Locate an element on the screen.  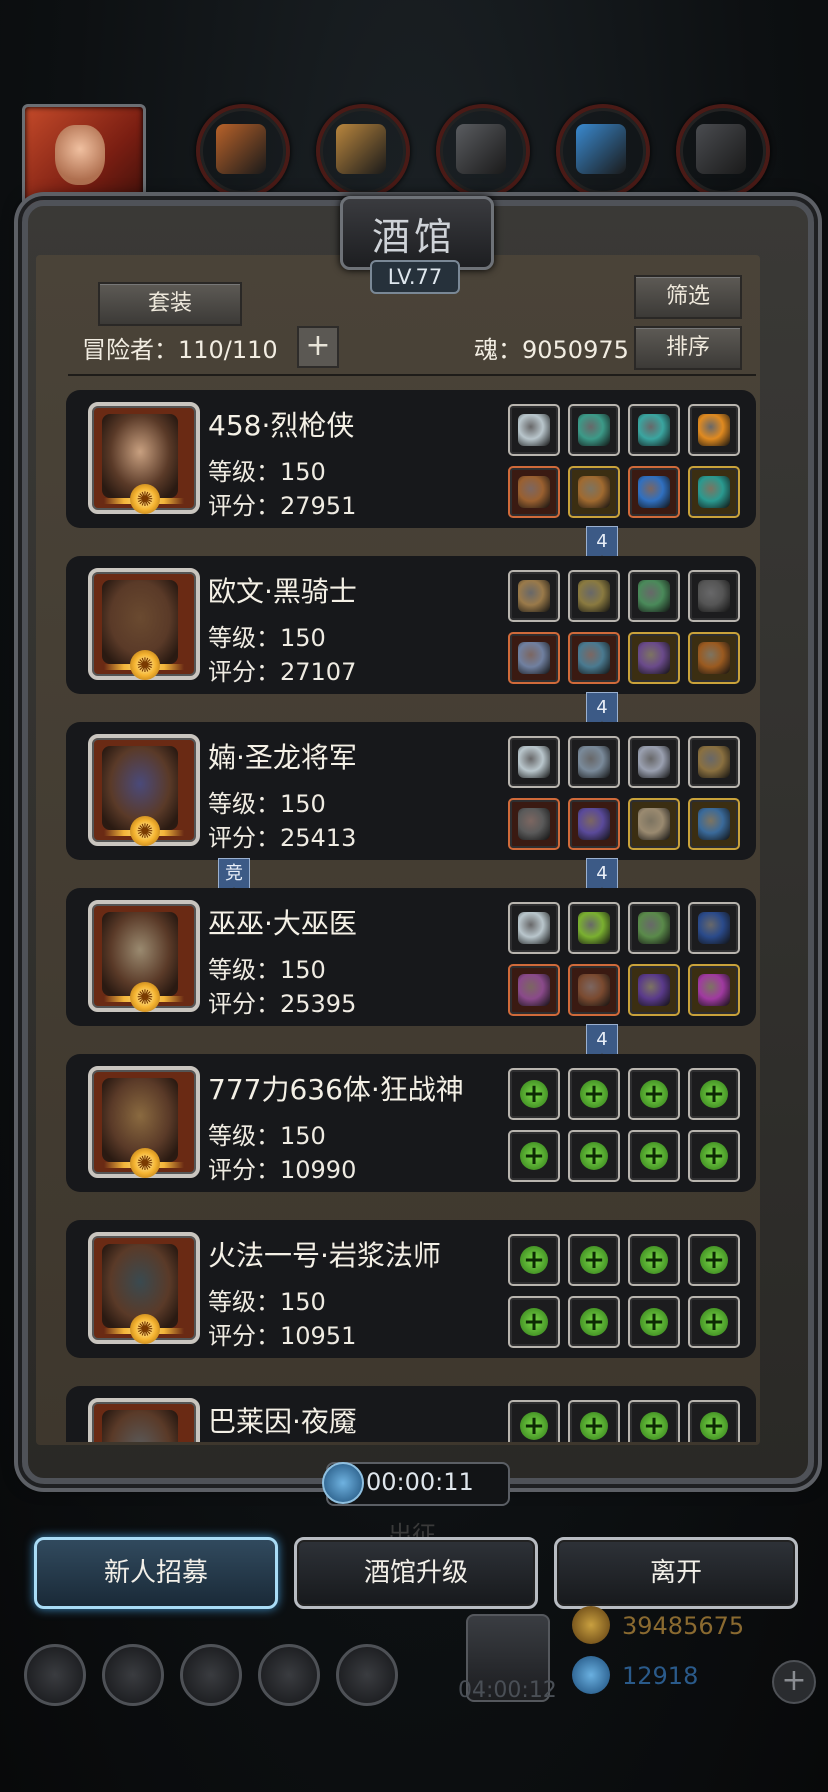
mask-icon is located at coordinates (654, 824).